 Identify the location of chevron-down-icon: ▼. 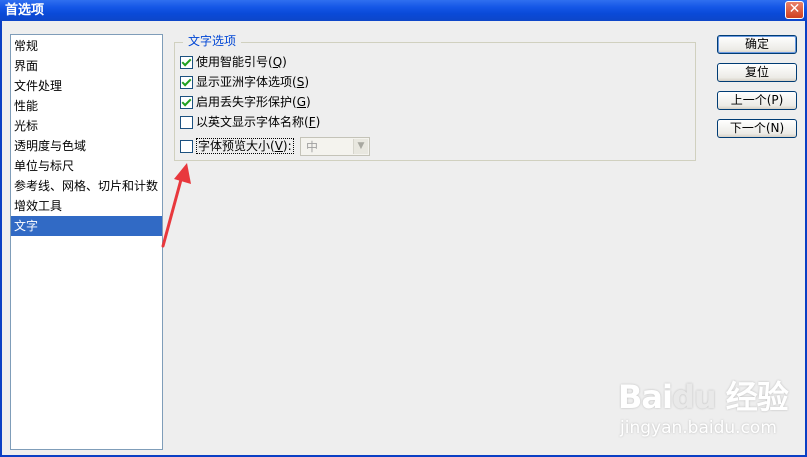
(360, 146).